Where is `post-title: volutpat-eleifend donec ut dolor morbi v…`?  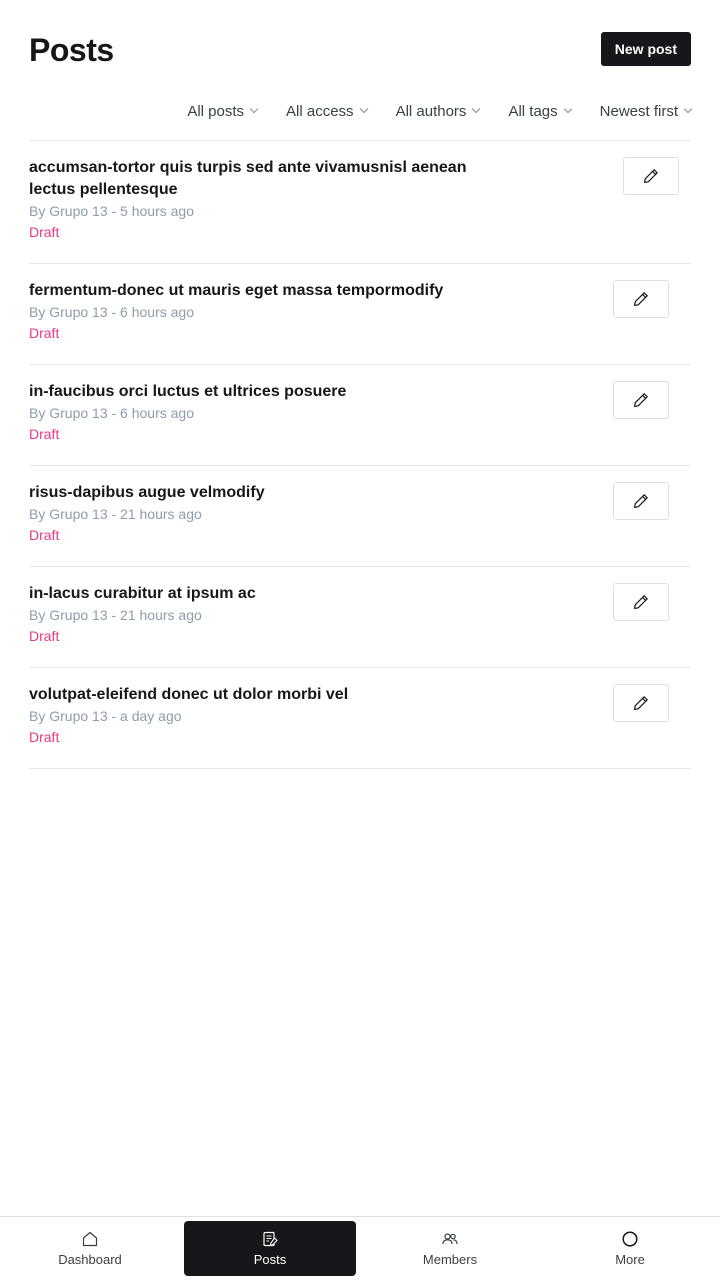
post-title: volutpat-eleifend donec ut dolor morbi v… is located at coordinates (264, 695).